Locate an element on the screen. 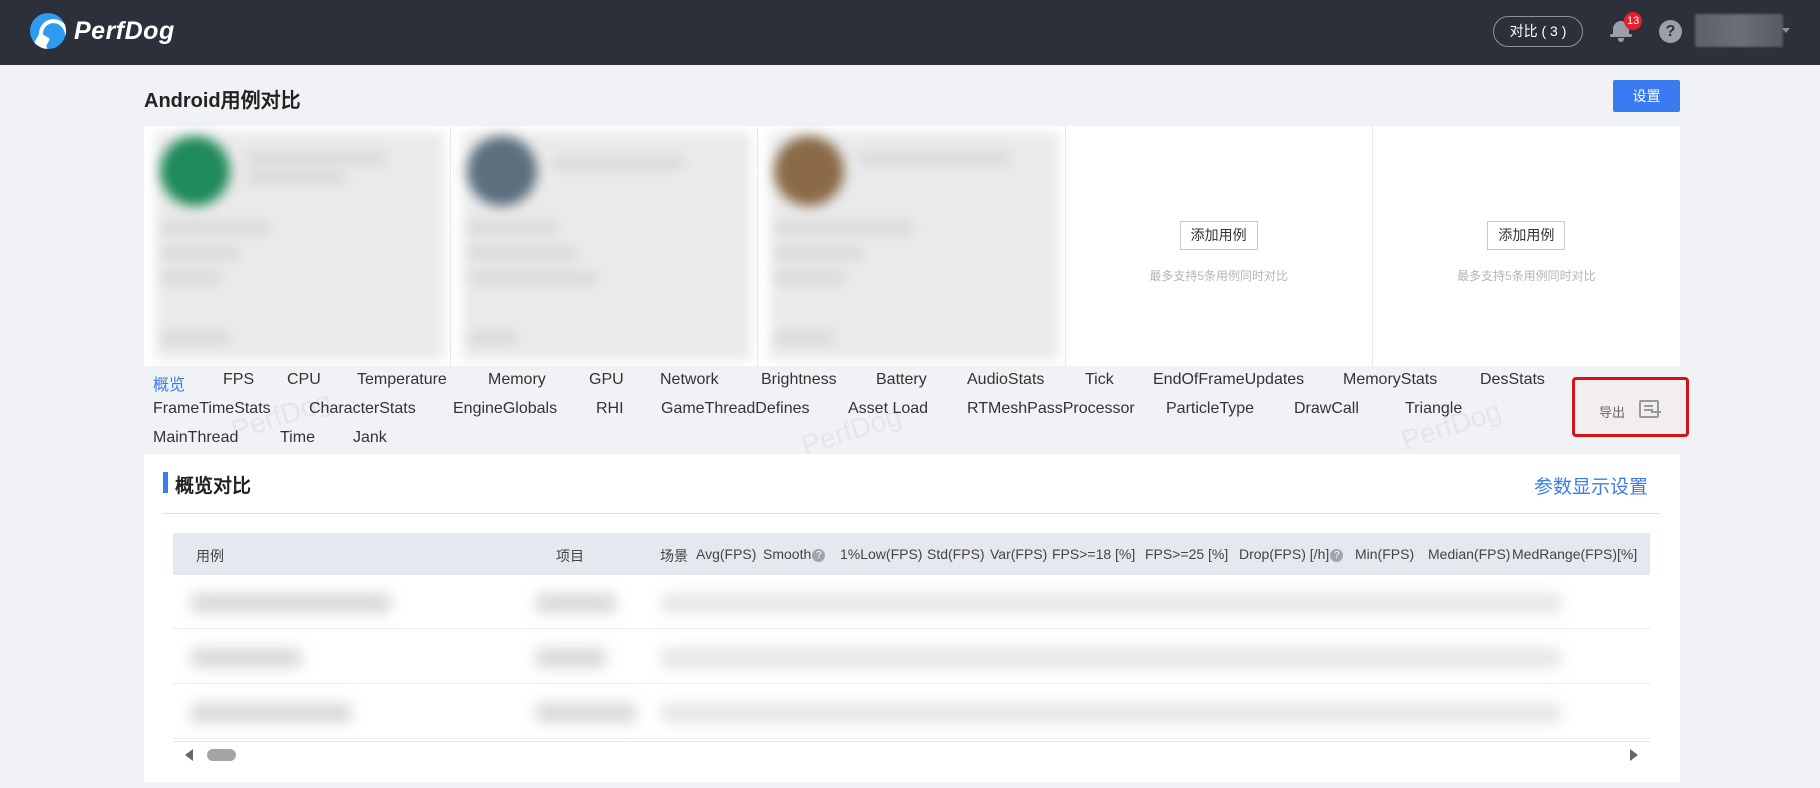  tab-jank: Jank is located at coordinates (370, 438).